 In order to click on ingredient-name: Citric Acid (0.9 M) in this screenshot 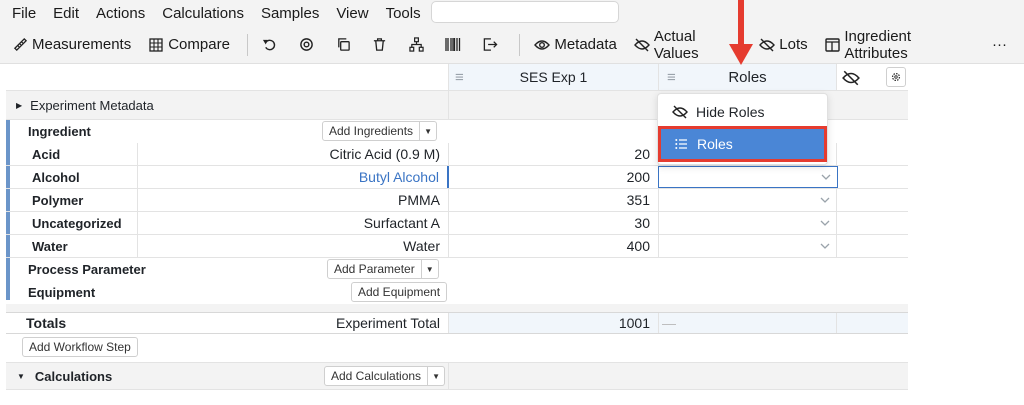, I will do `click(293, 154)`.